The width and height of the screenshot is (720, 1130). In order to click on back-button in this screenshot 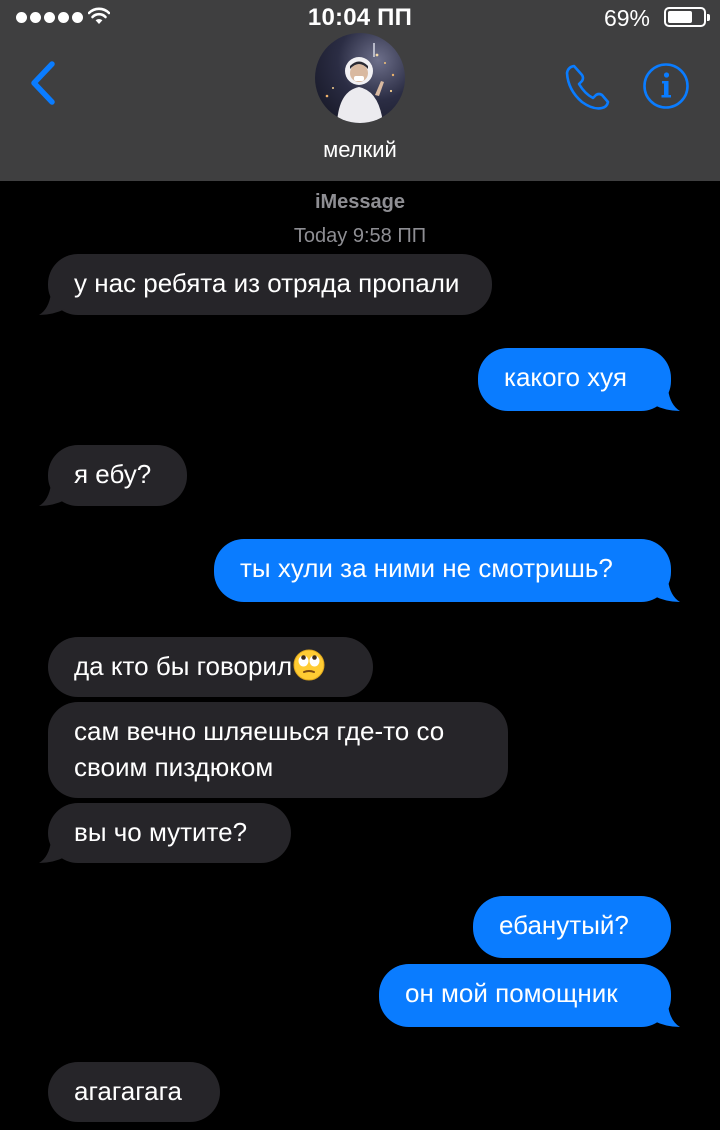, I will do `click(44, 83)`.